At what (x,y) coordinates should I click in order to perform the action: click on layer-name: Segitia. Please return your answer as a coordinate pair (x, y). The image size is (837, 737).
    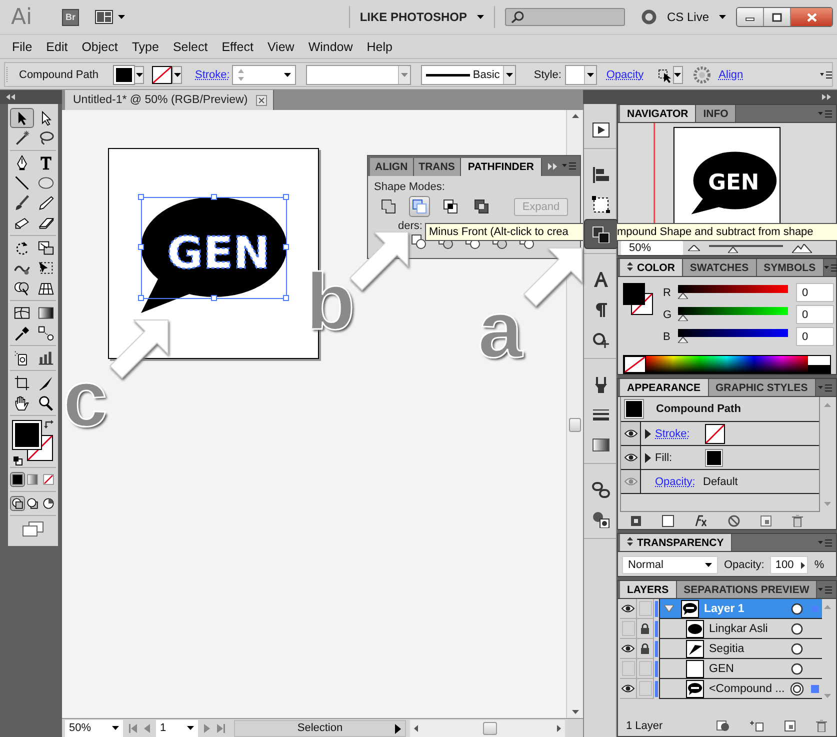
    Looking at the image, I should click on (727, 648).